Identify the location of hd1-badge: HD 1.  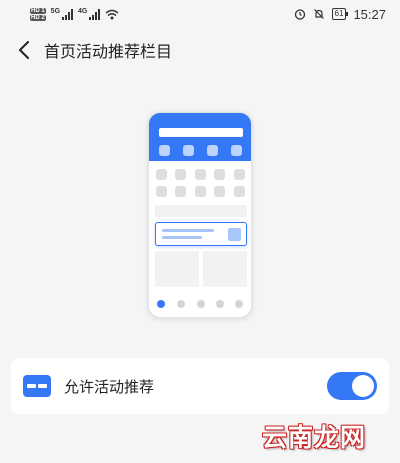
(38, 10).